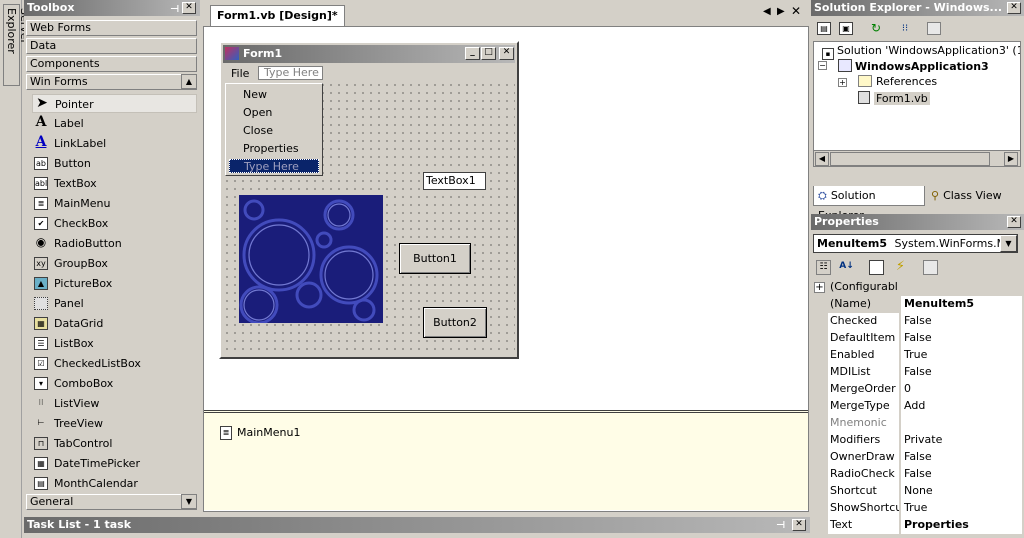 The image size is (1024, 538). I want to click on button1: Button1, so click(435, 258).